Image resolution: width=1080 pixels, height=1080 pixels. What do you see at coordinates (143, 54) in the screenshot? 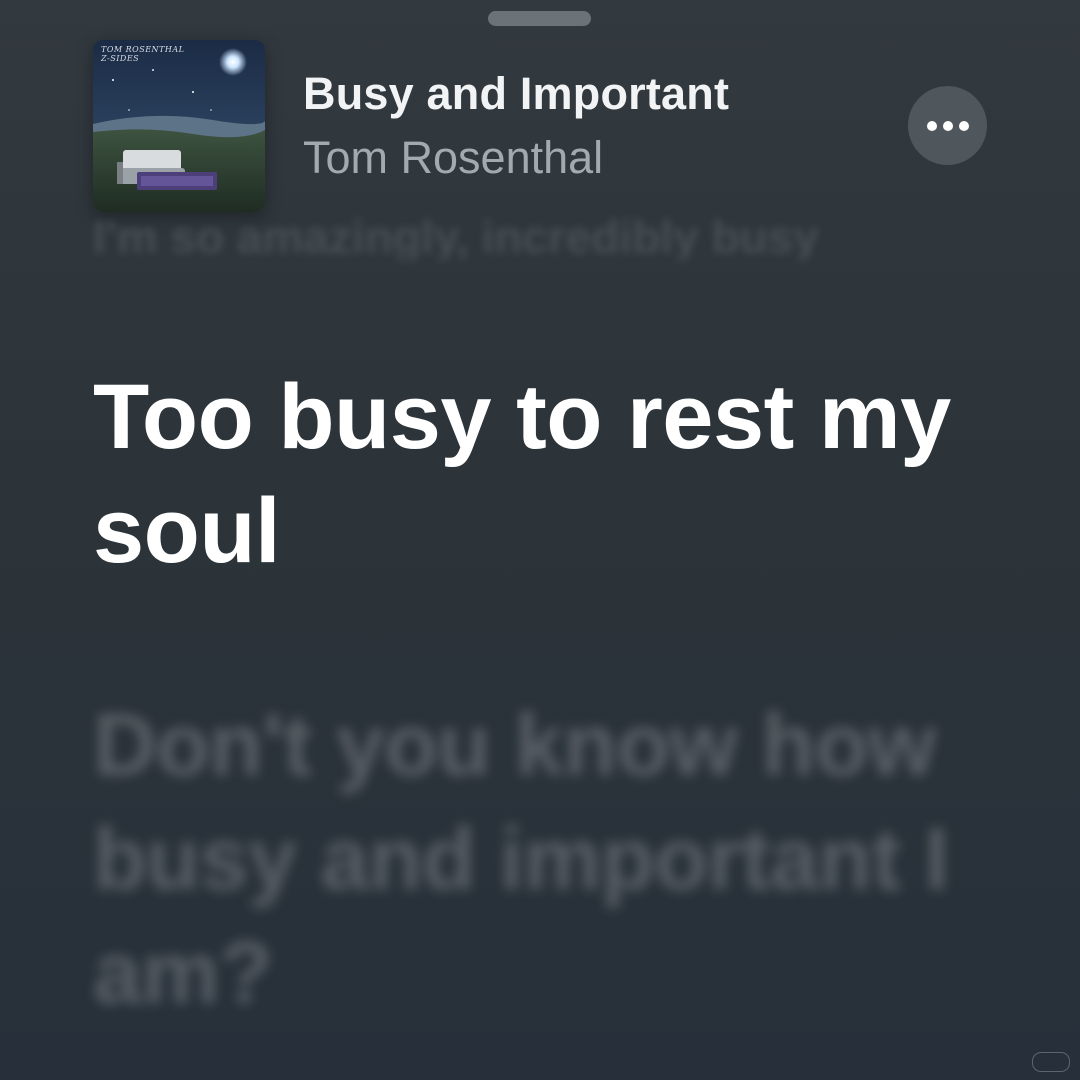
I see `artwork-caption: TOM ROSENTHAL Z-SIDES` at bounding box center [143, 54].